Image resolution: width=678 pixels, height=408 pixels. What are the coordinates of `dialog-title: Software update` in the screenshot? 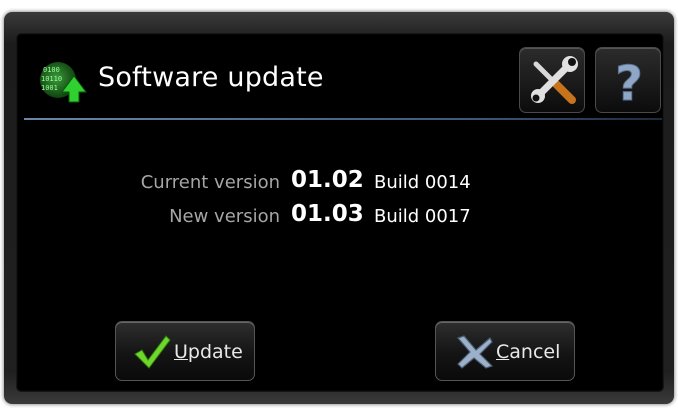 It's located at (211, 77).